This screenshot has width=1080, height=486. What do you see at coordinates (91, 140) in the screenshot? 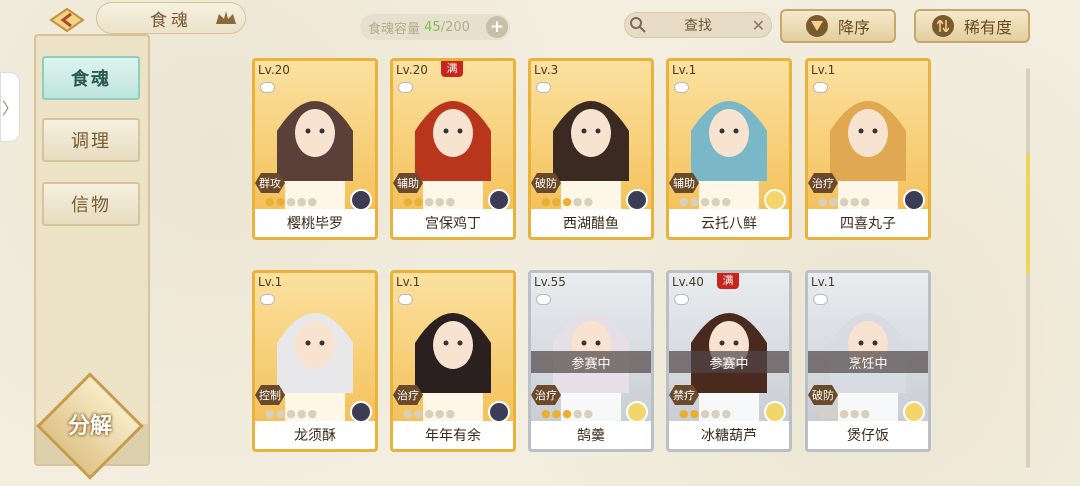
I see `nav-item-tiaoli: 调理` at bounding box center [91, 140].